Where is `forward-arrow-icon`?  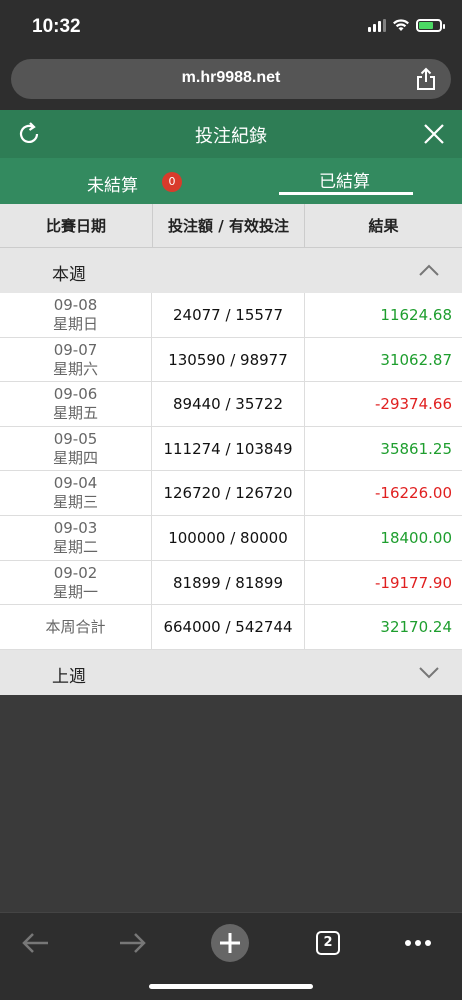 forward-arrow-icon is located at coordinates (132, 943).